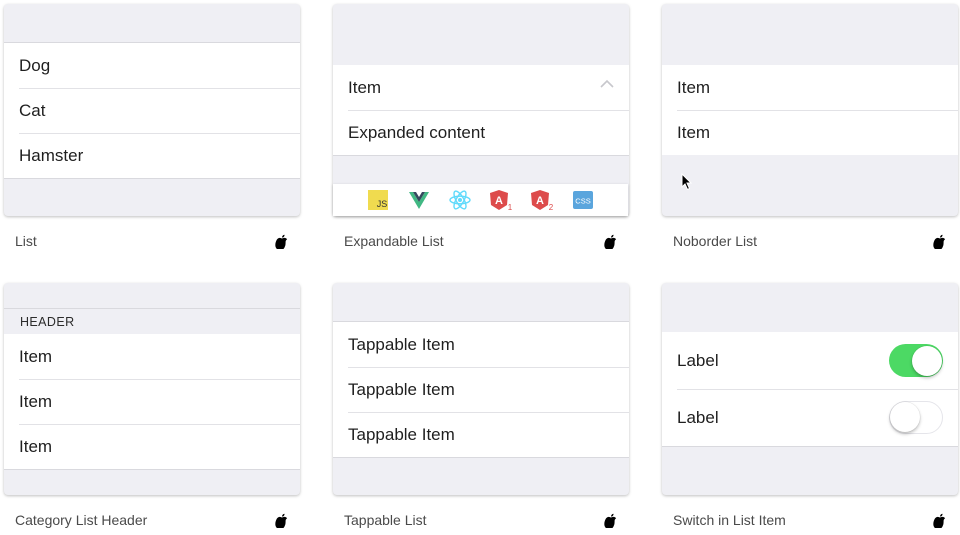 The width and height of the screenshot is (960, 535). I want to click on caption-label: Expandable List, so click(394, 241).